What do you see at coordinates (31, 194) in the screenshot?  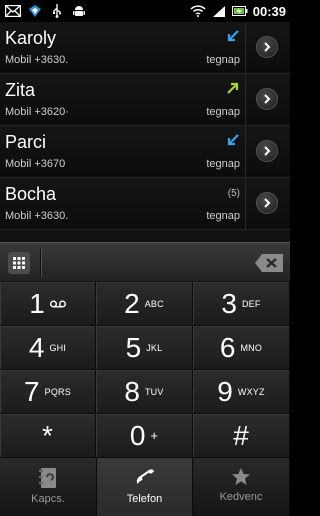 I see `contact-name: Bocha` at bounding box center [31, 194].